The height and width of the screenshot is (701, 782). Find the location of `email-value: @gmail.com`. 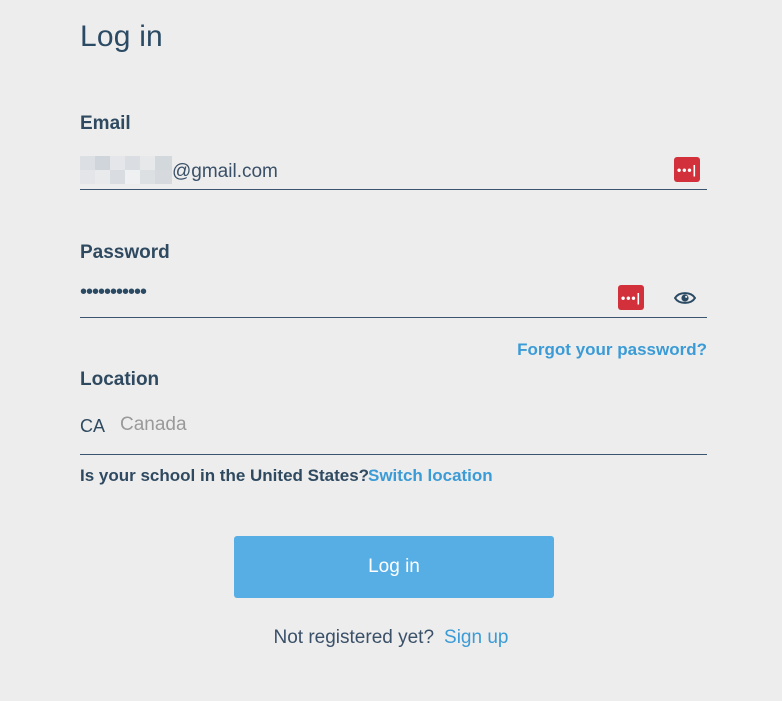

email-value: @gmail.com is located at coordinates (179, 171).